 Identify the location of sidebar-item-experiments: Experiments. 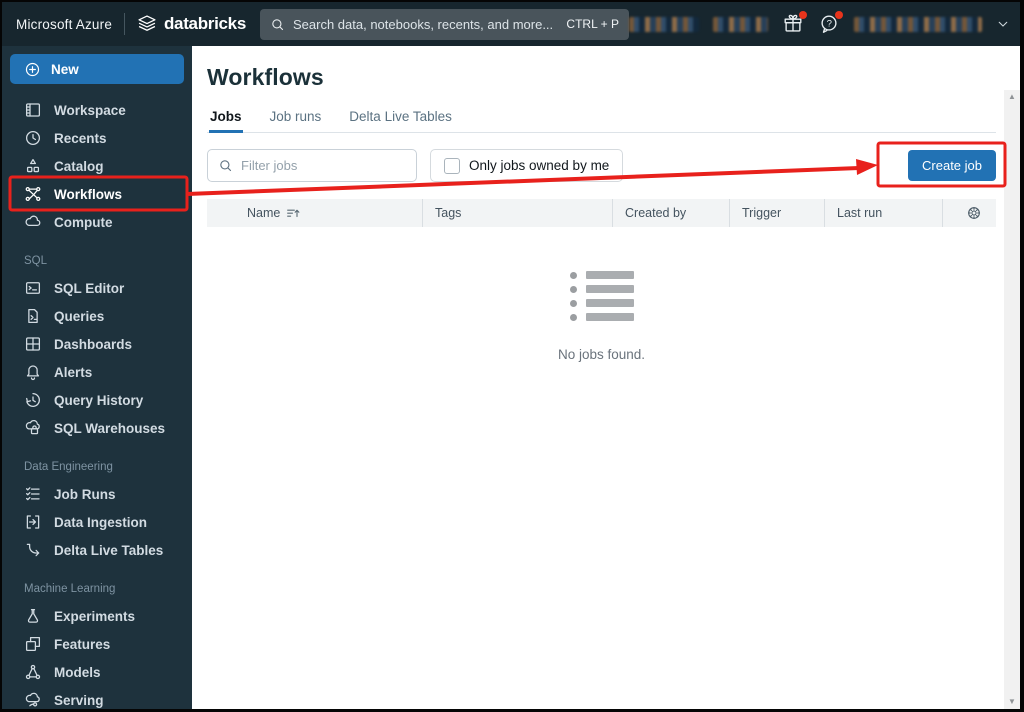
(97, 616).